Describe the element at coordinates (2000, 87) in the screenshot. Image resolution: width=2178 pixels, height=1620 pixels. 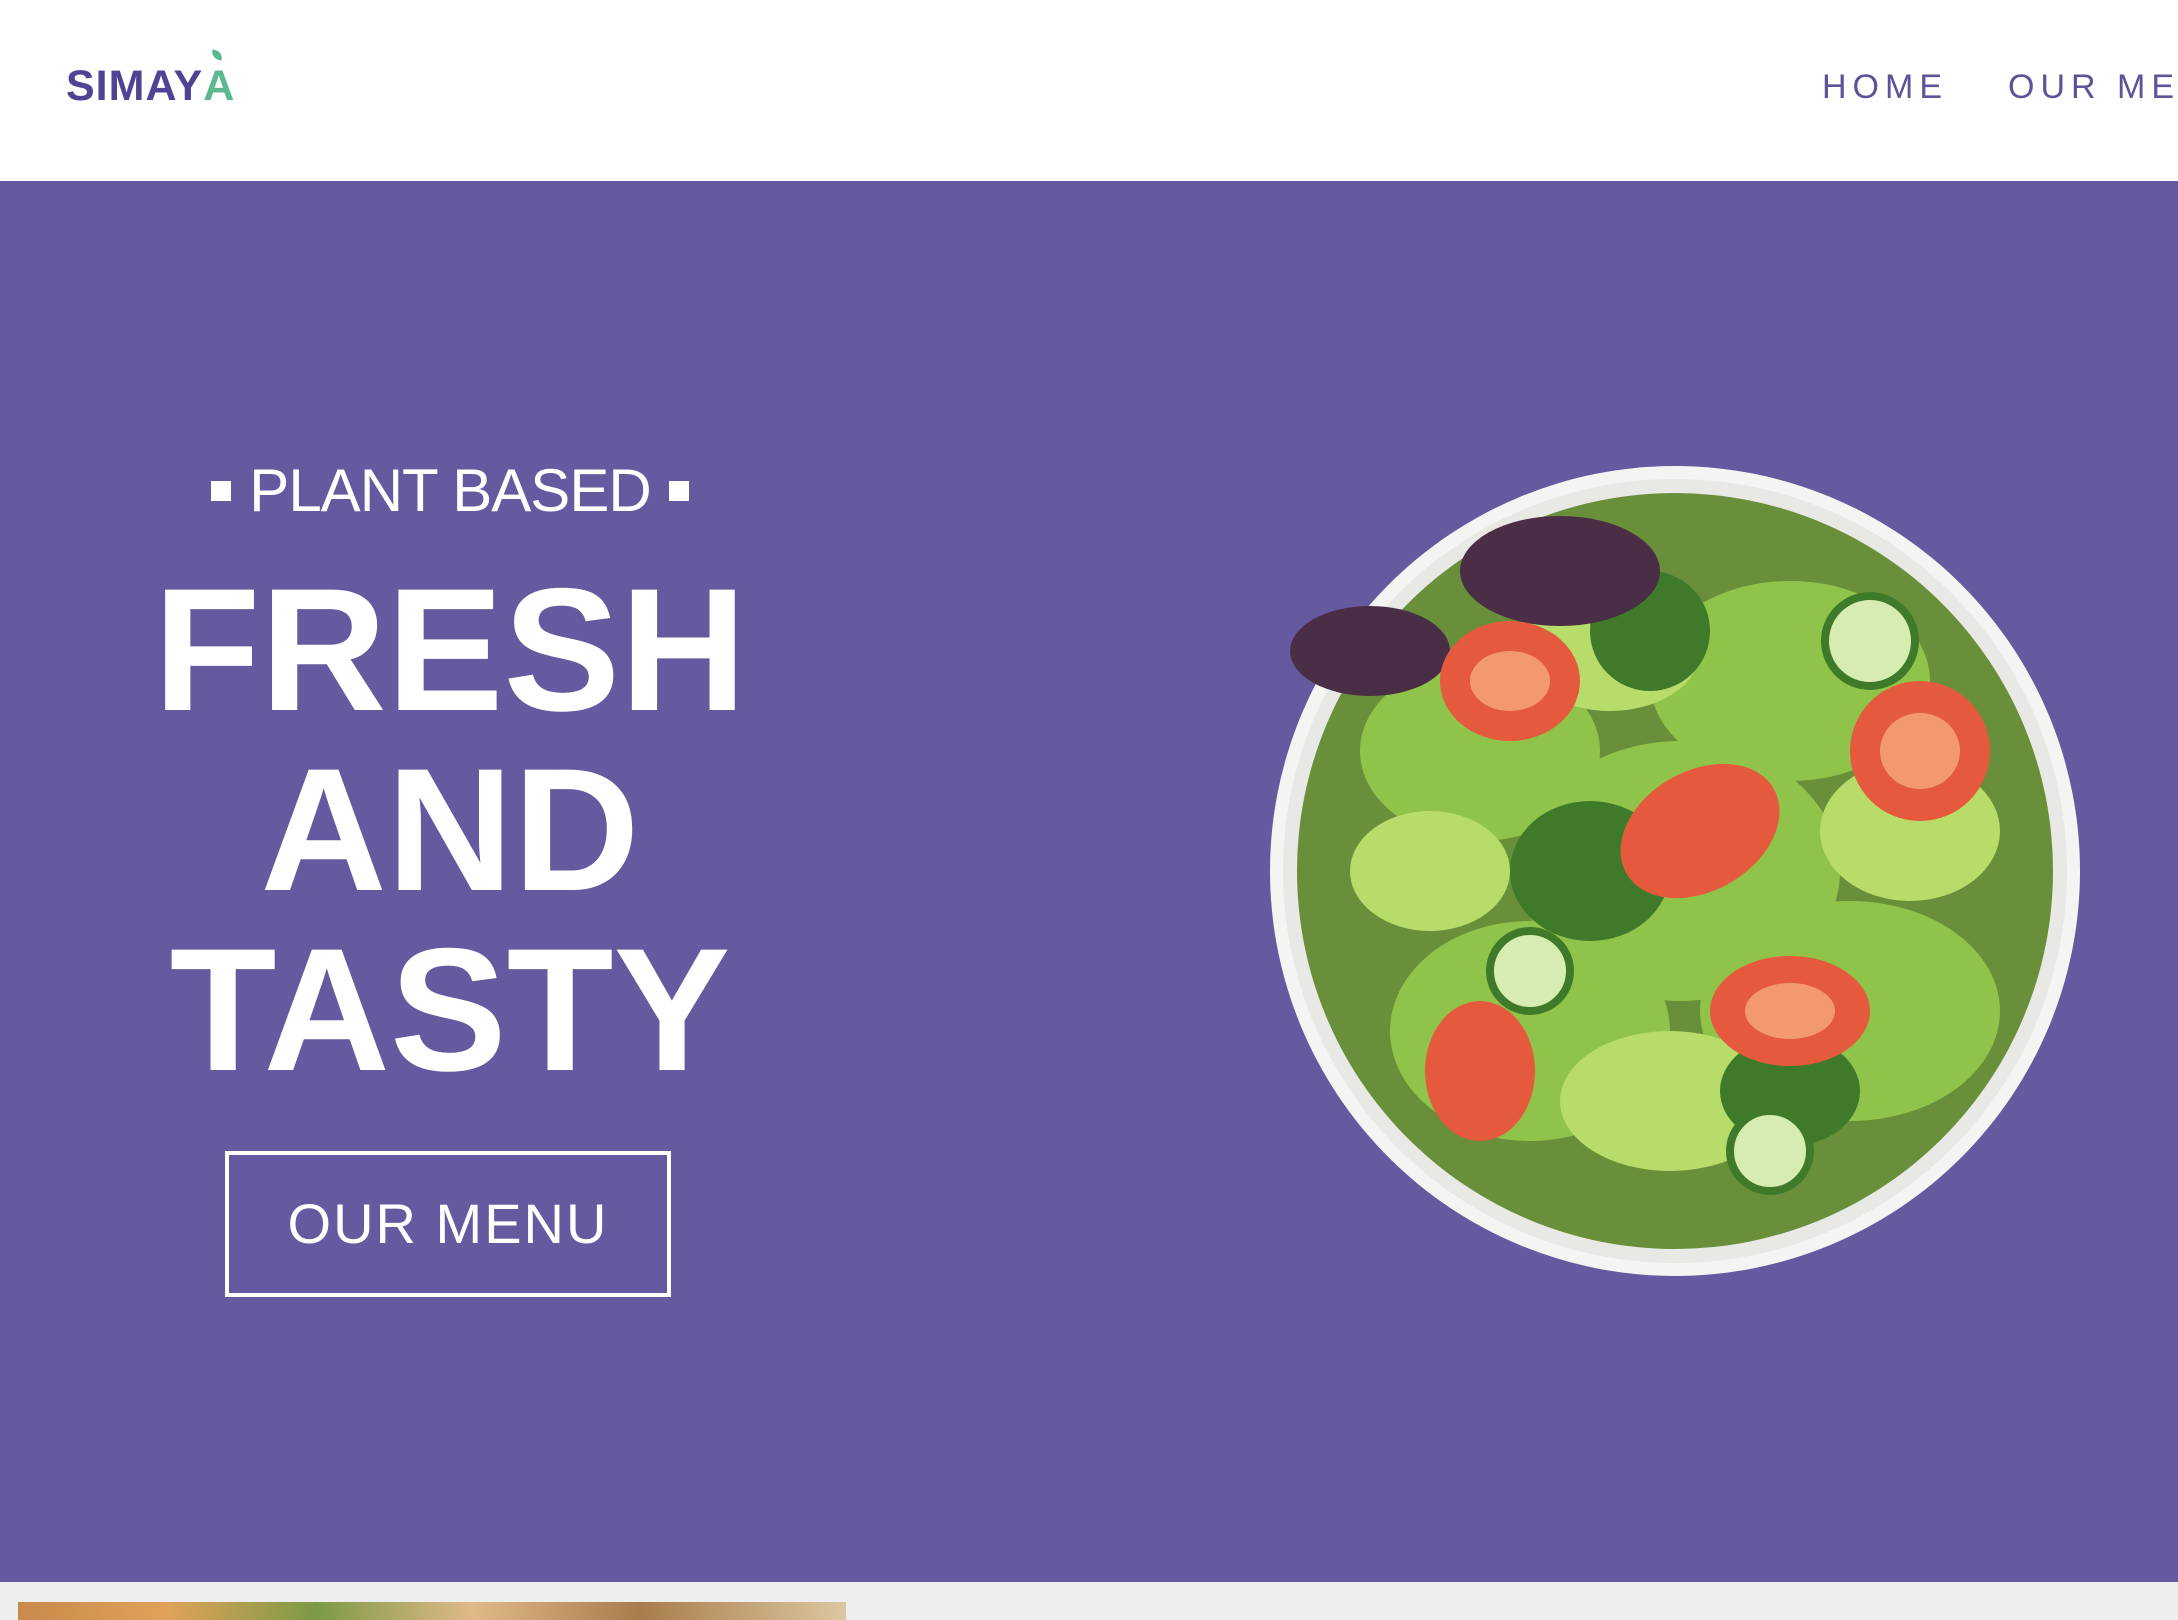
I see `main-nav: HOME OUR MEN` at that location.